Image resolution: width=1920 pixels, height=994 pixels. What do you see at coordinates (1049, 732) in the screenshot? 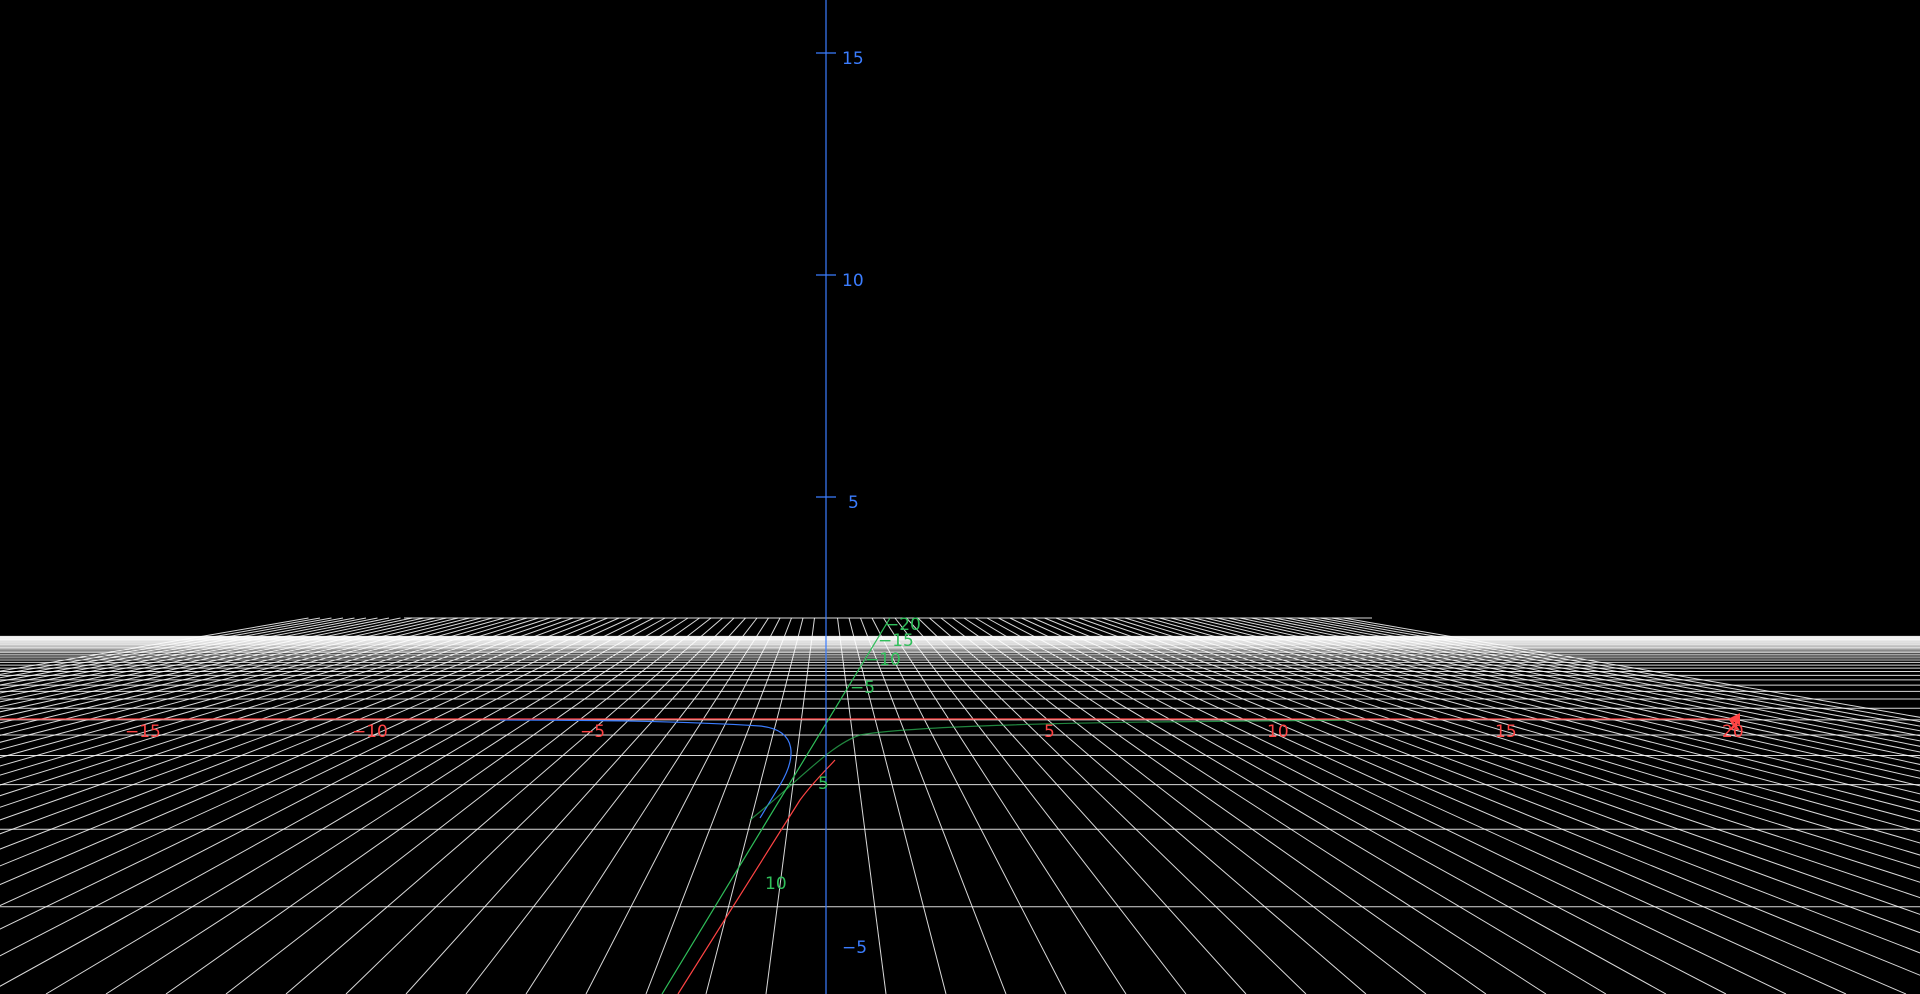
I see `x-tick-label: 5` at bounding box center [1049, 732].